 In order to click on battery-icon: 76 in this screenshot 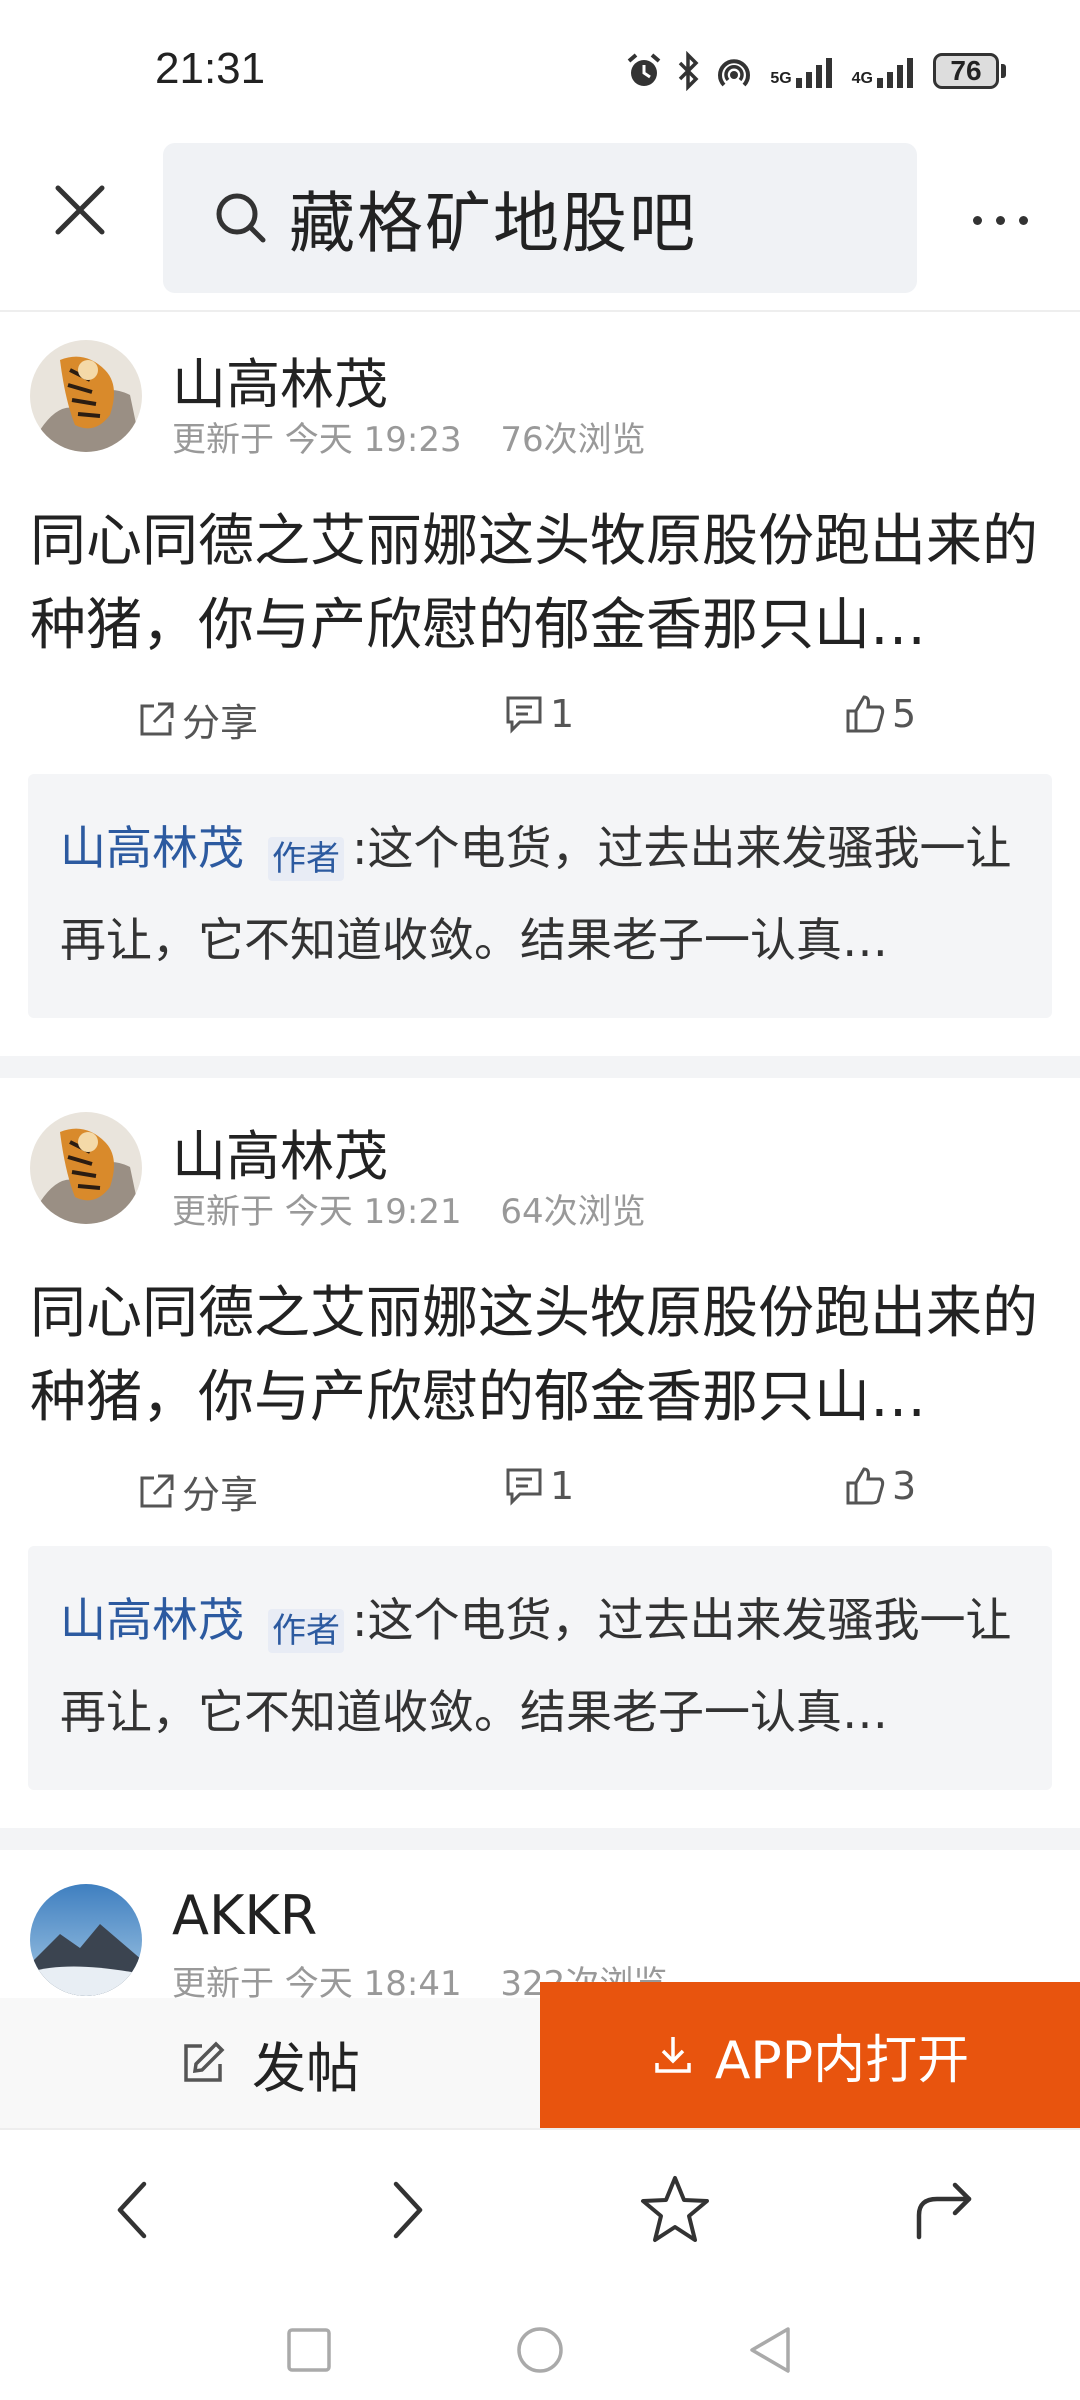, I will do `click(966, 71)`.